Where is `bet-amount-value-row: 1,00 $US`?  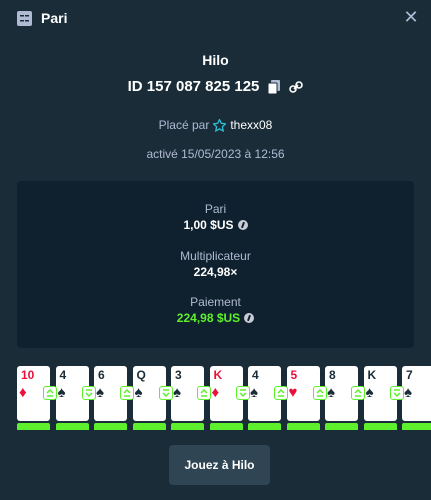
bet-amount-value-row: 1,00 $US is located at coordinates (215, 225).